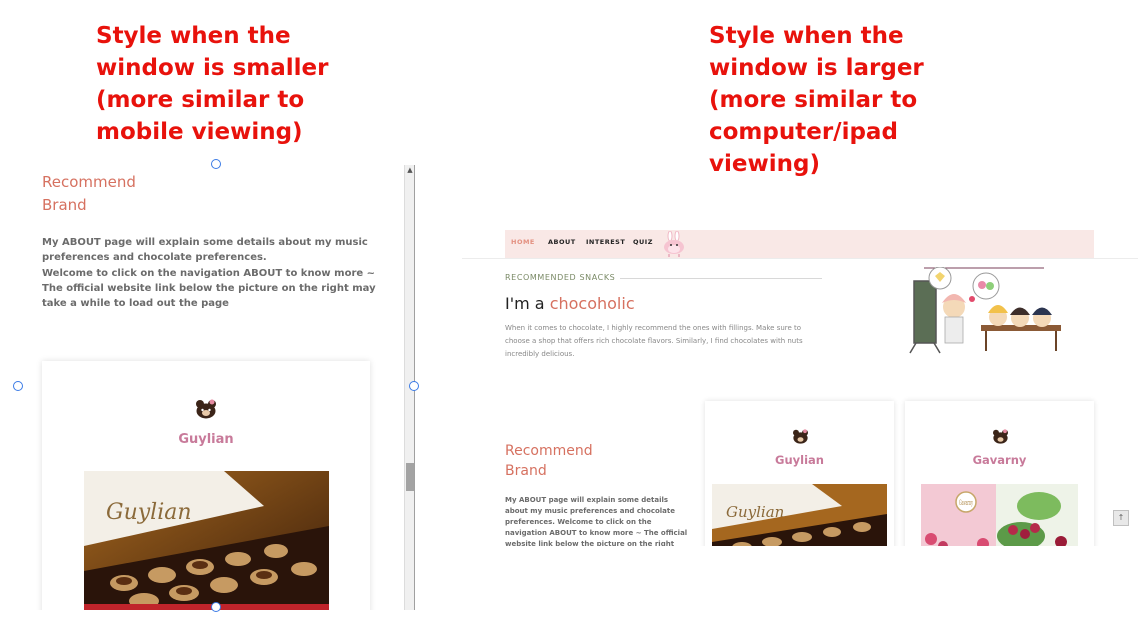 This screenshot has width=1138, height=620. What do you see at coordinates (721, 278) in the screenshot?
I see `section-divider` at bounding box center [721, 278].